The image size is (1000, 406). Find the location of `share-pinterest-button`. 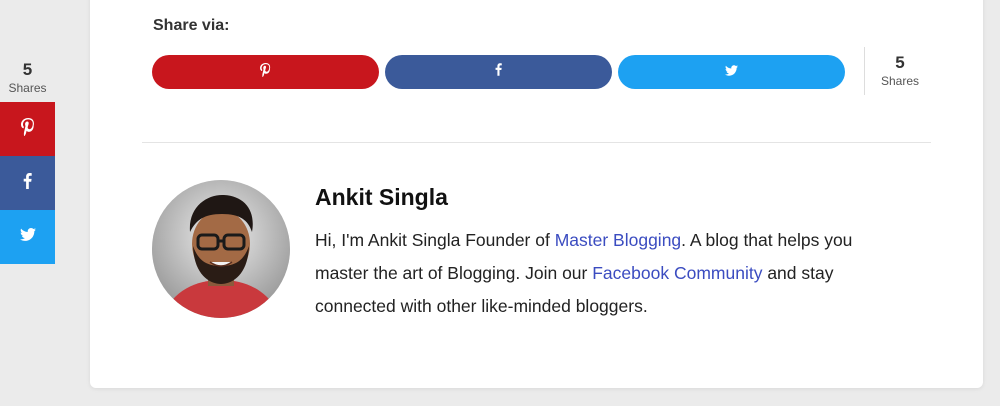

share-pinterest-button is located at coordinates (265, 72).